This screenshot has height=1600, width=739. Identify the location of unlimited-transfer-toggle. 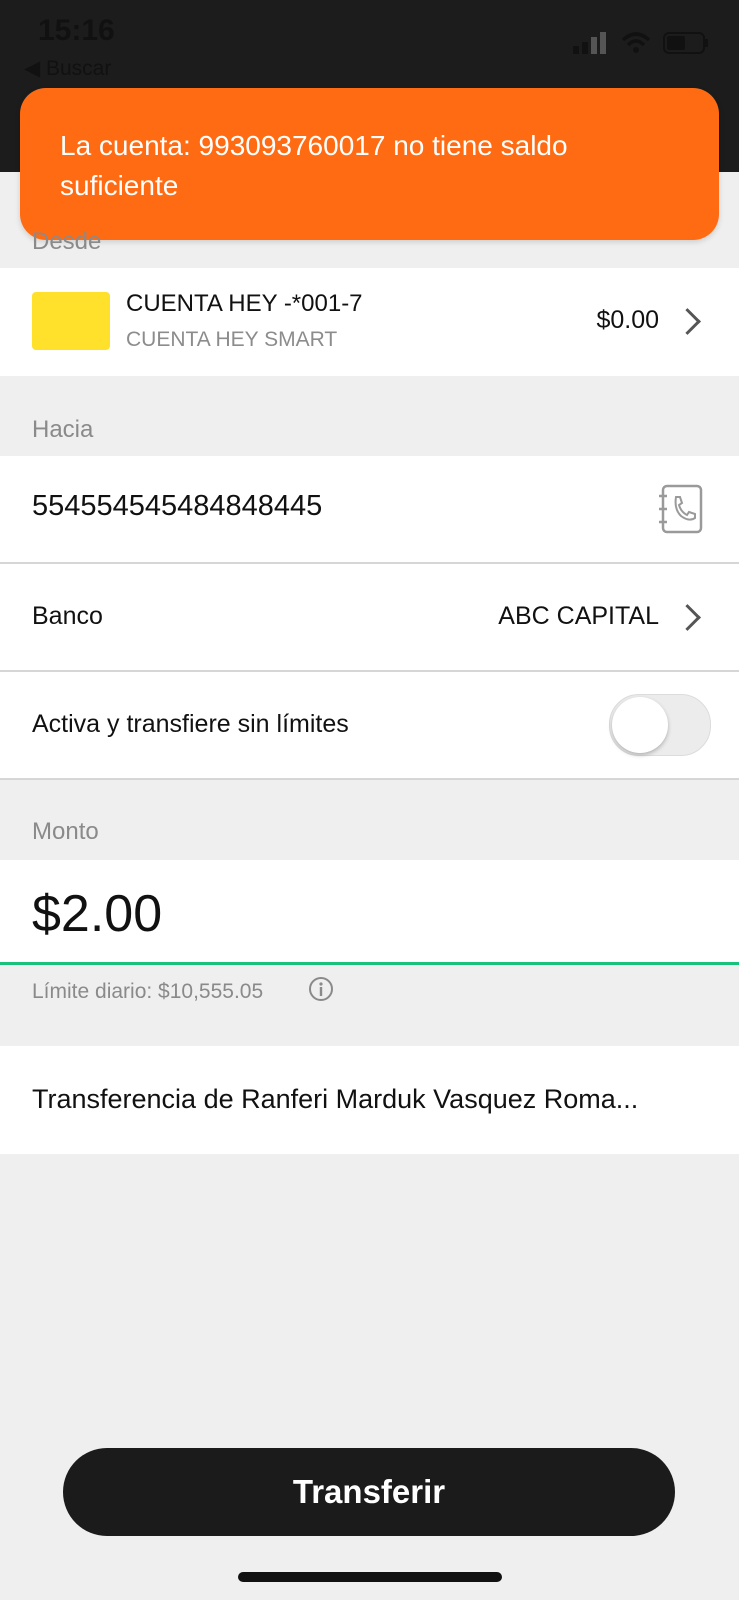
(660, 725).